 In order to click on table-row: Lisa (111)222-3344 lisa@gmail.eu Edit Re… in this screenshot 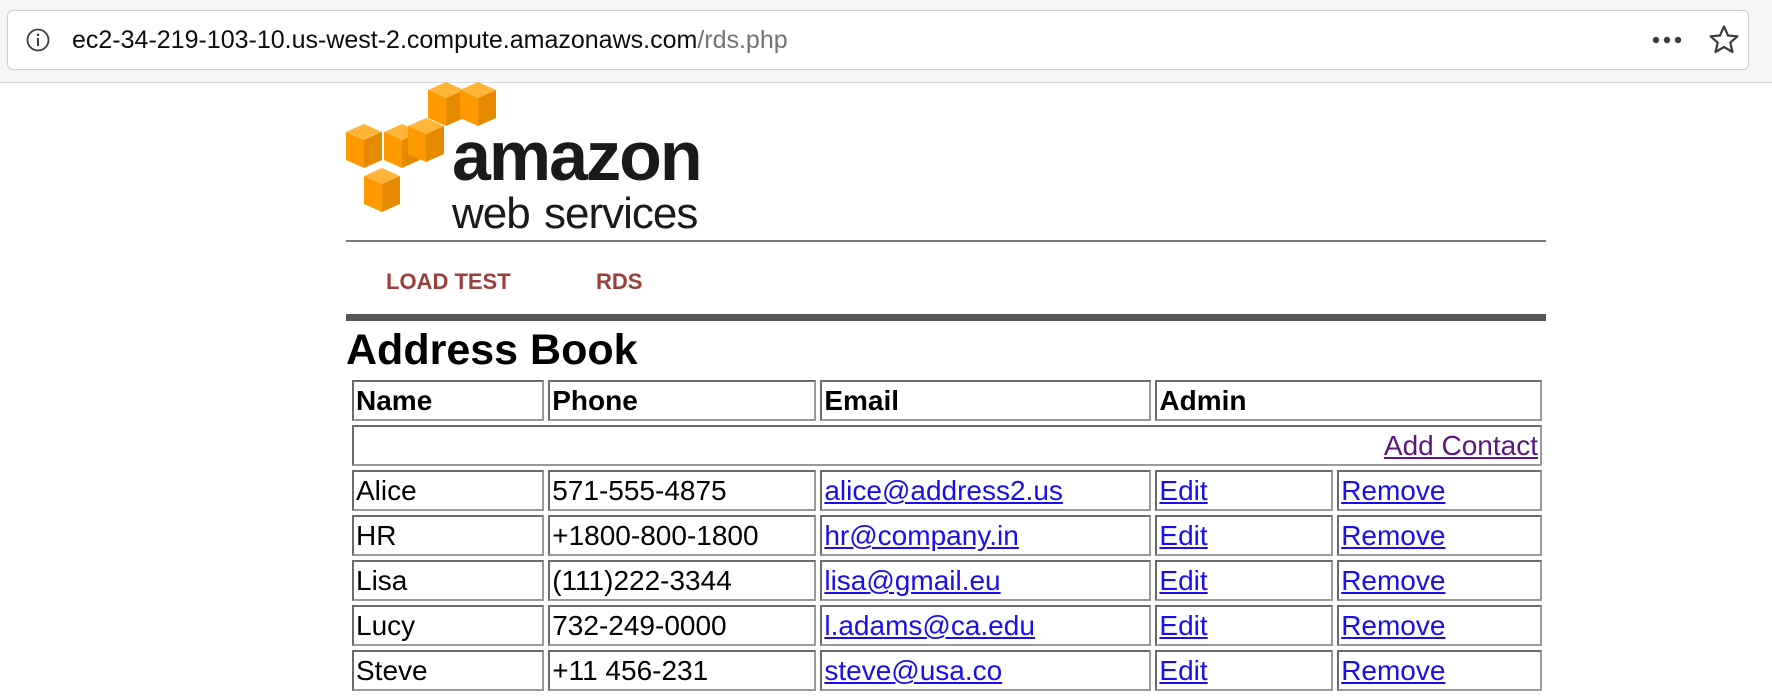, I will do `click(947, 580)`.